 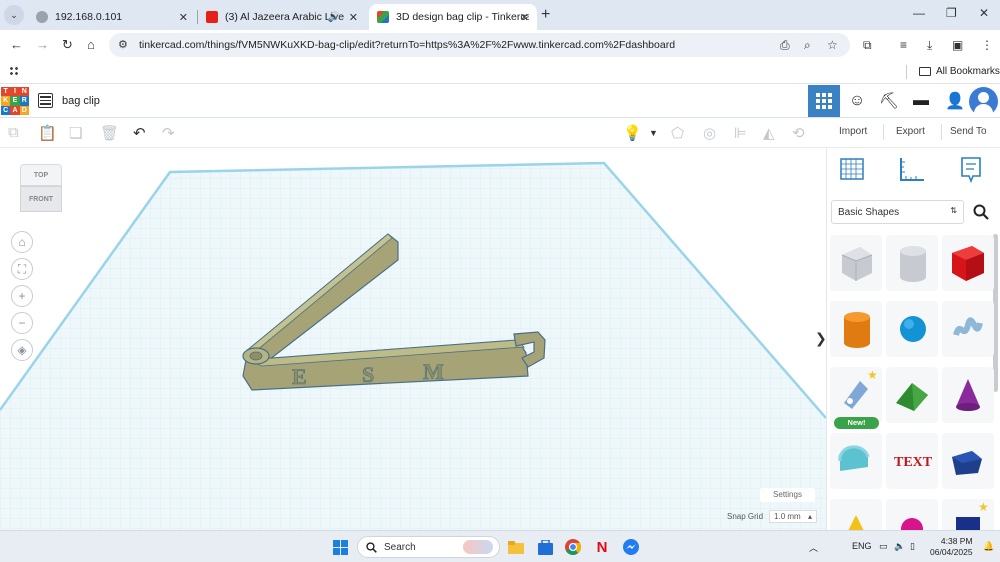 I want to click on light-bulb-icon: 💡, so click(x=632, y=133).